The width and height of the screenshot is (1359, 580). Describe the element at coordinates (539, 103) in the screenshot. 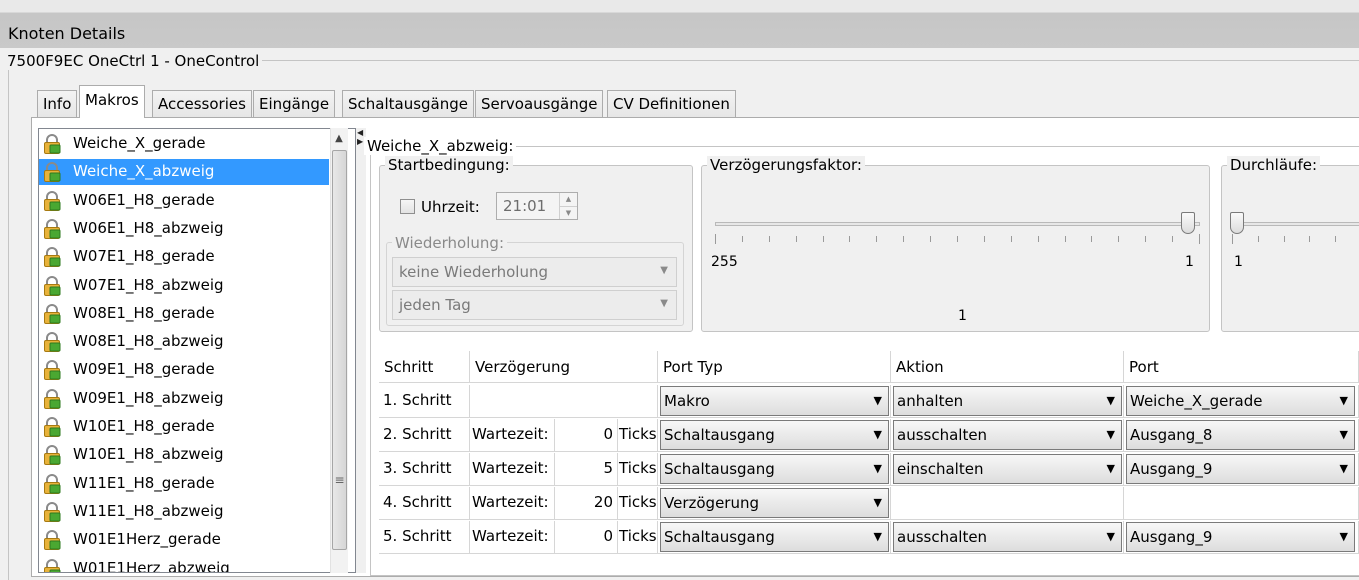

I see `tab-servoausgaenge: Servoausgänge` at that location.